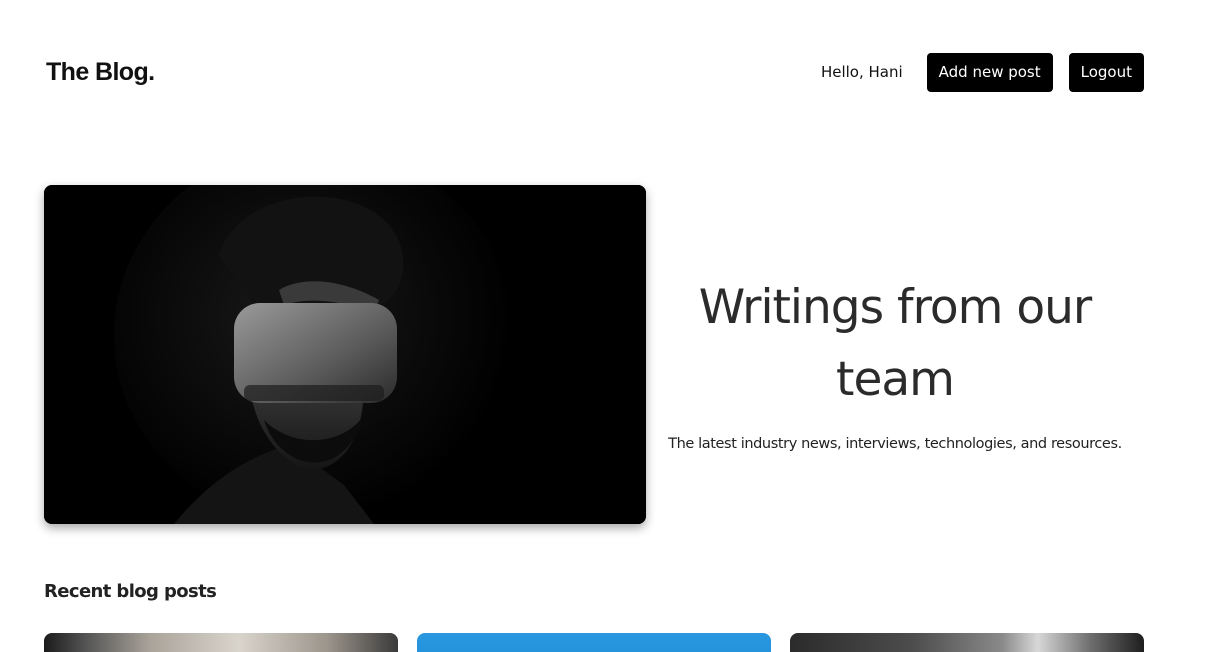 This screenshot has height=652, width=1214. I want to click on header-nav: Hello, Hani Add new post Logout, so click(982, 72).